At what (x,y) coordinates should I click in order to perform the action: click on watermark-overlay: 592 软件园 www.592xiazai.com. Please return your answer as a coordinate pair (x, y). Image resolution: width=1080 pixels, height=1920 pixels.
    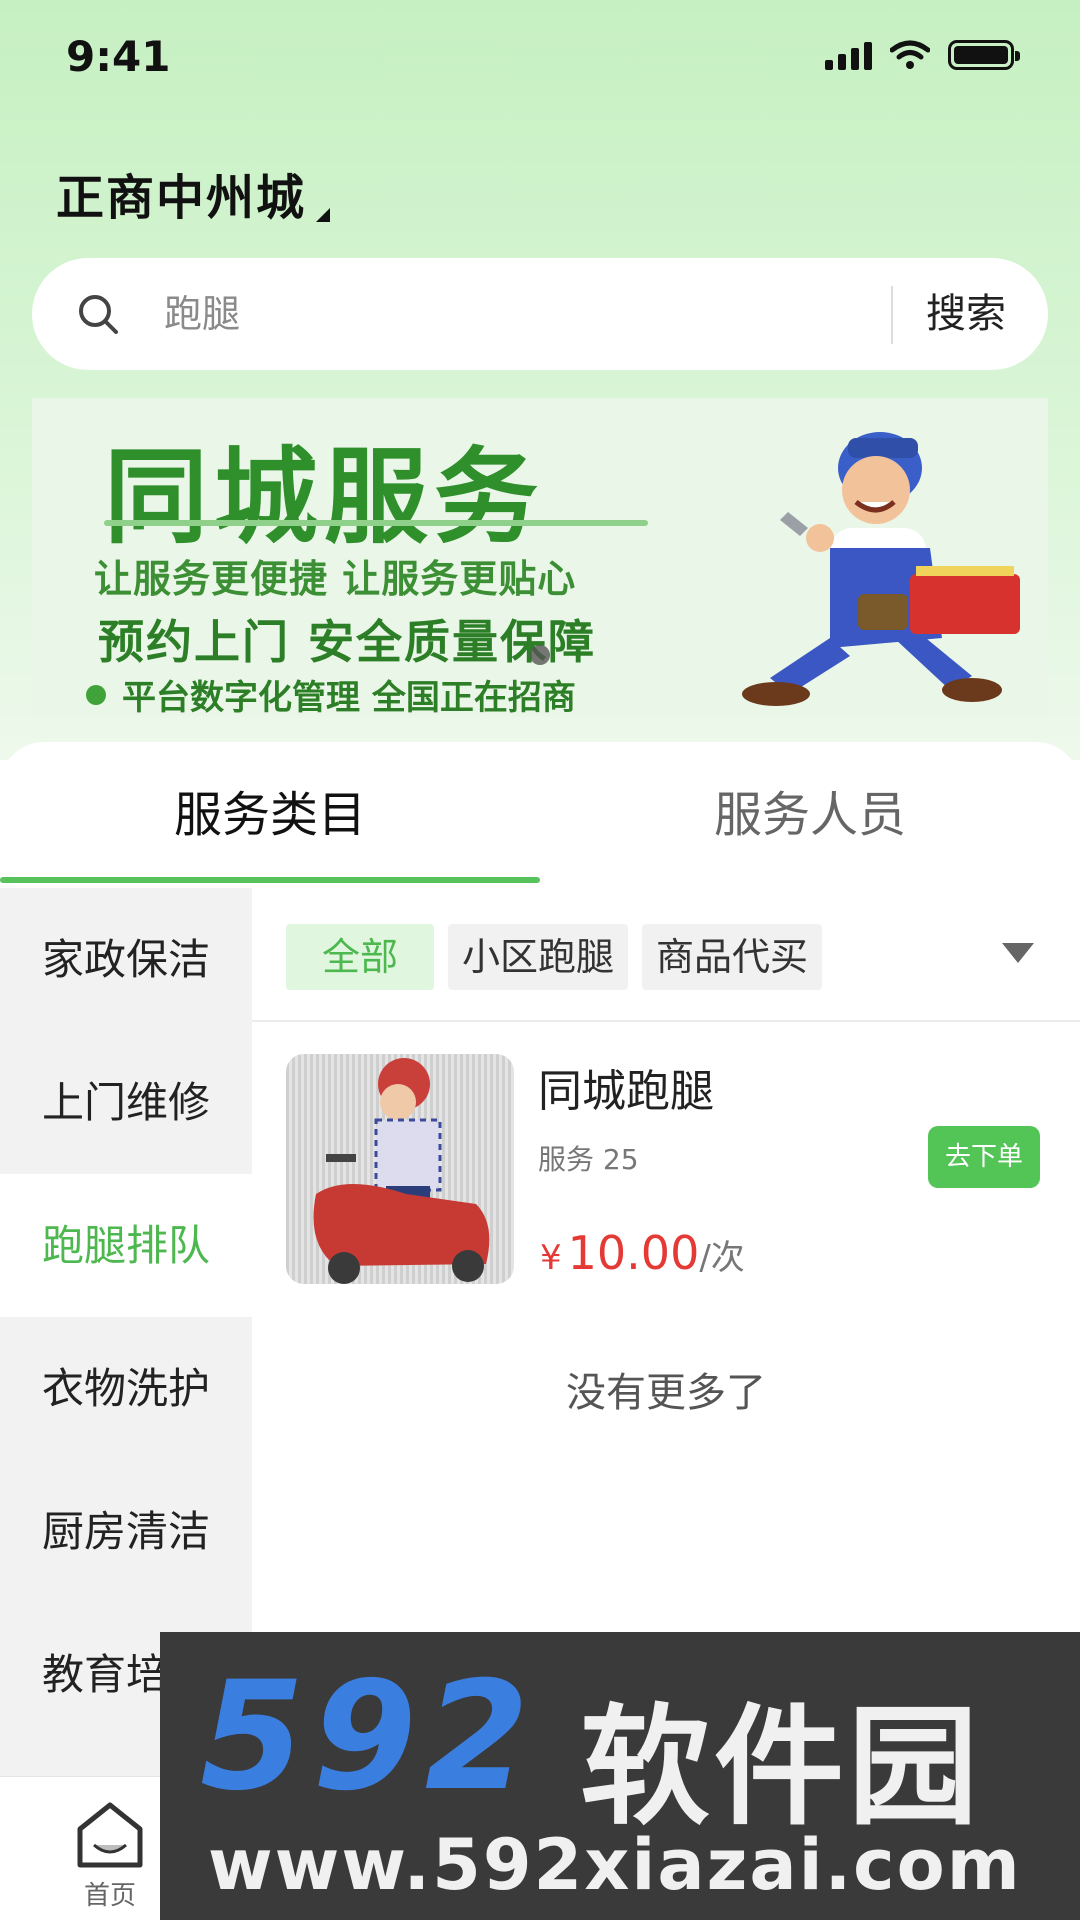
    Looking at the image, I should click on (620, 1776).